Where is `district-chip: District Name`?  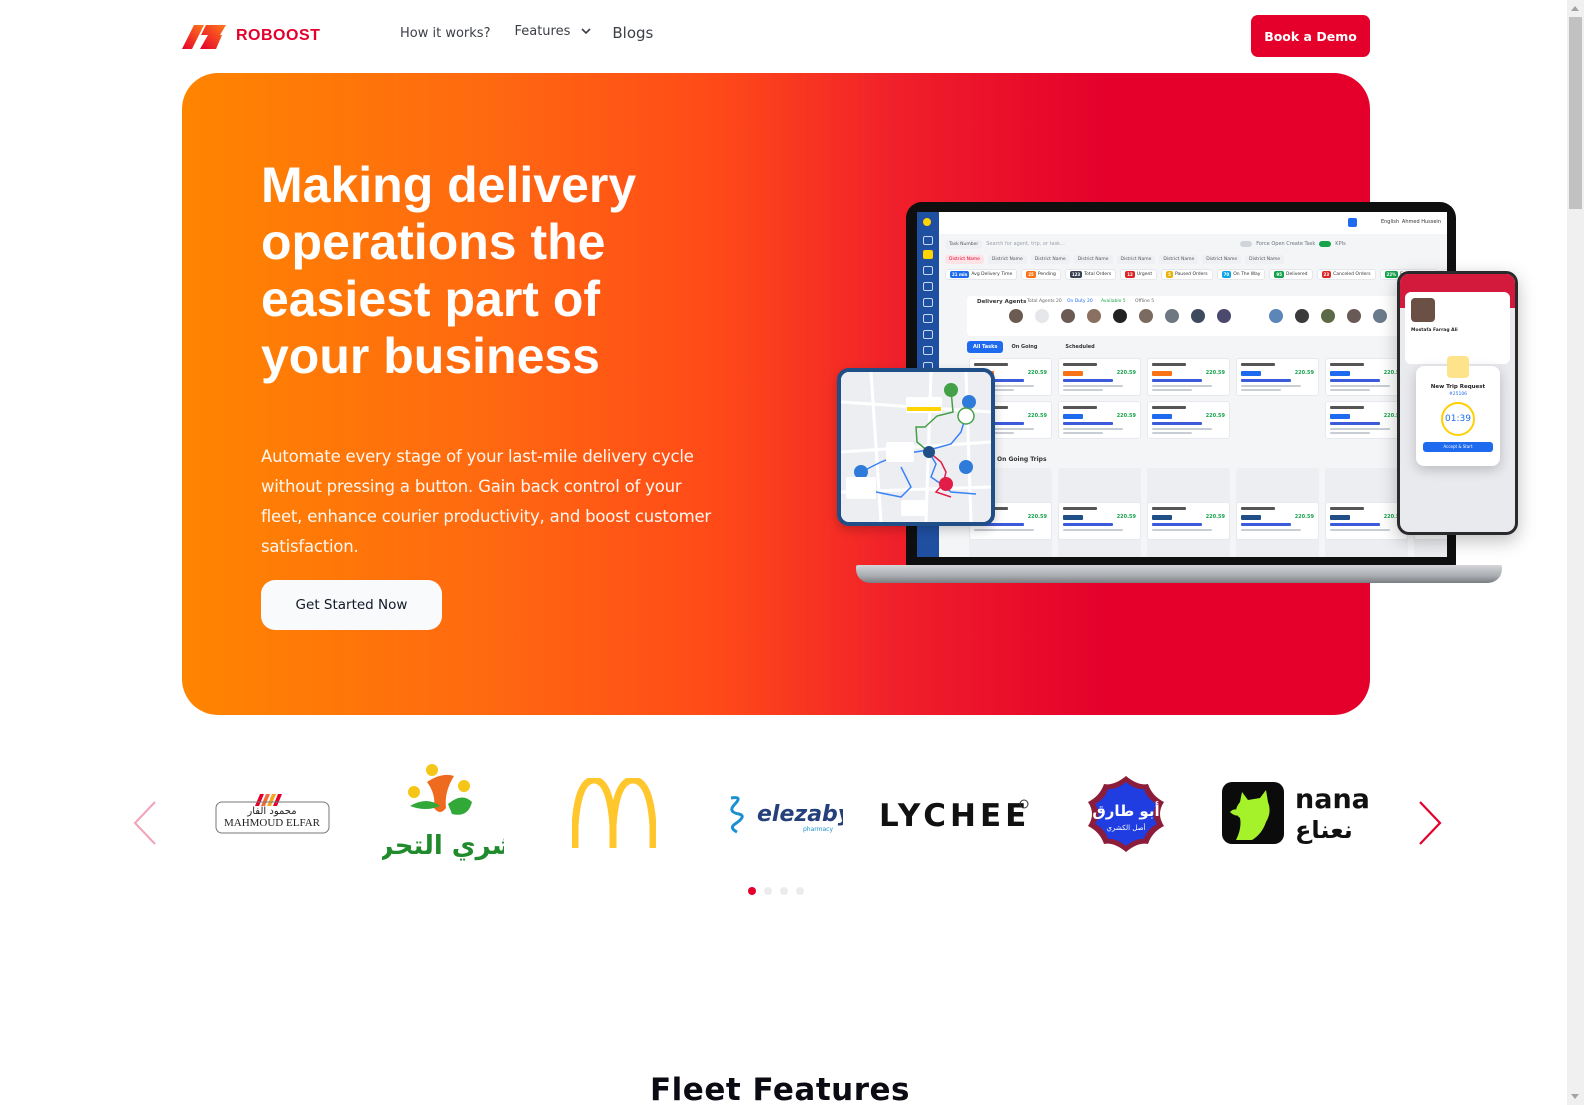 district-chip: District Name is located at coordinates (1093, 259).